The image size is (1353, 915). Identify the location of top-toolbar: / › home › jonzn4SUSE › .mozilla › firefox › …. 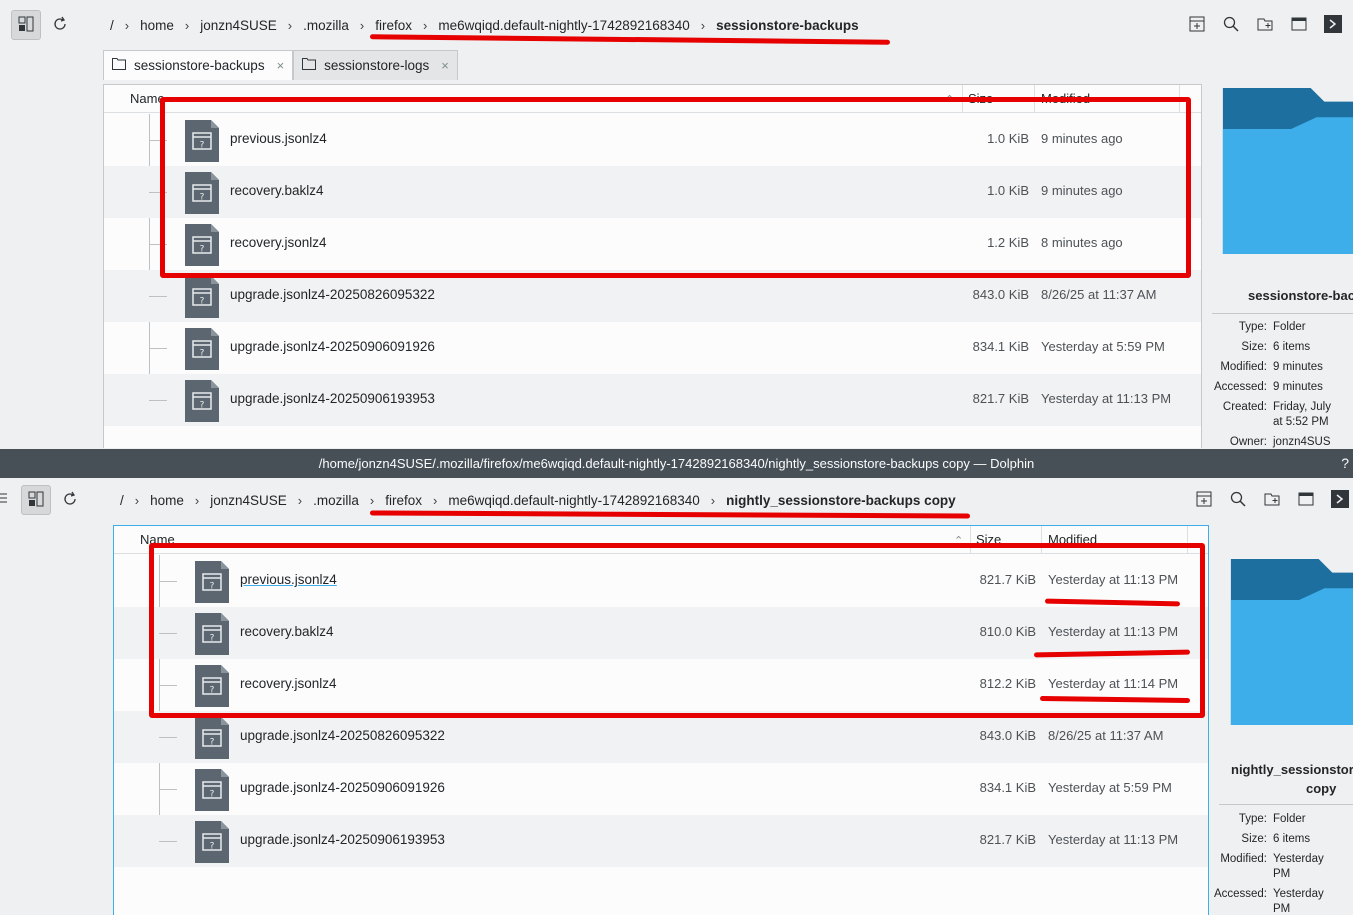
(676, 30).